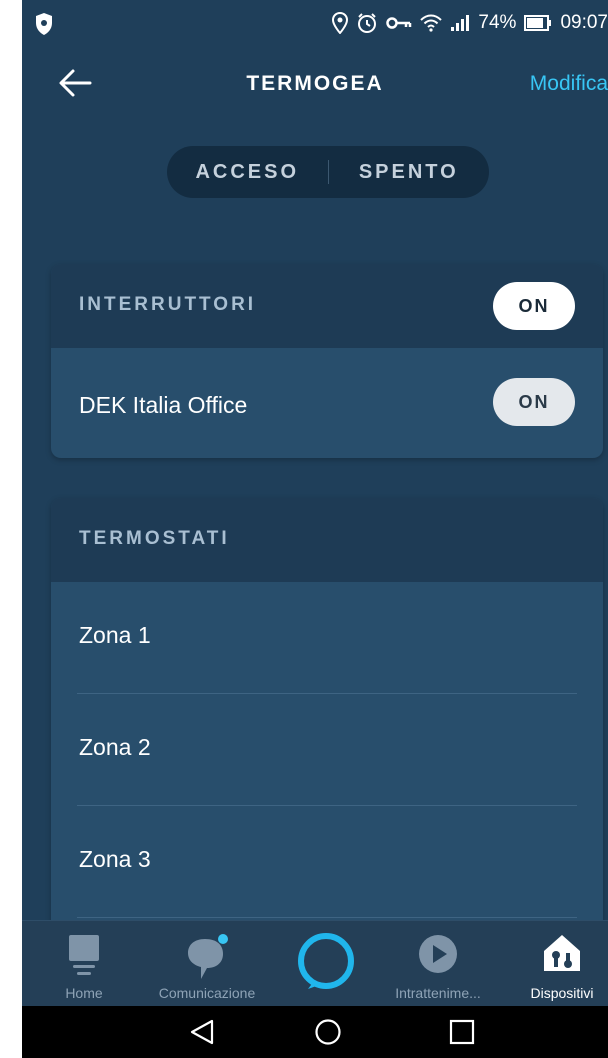 The image size is (608, 1058). I want to click on system-recents-button, so click(462, 1034).